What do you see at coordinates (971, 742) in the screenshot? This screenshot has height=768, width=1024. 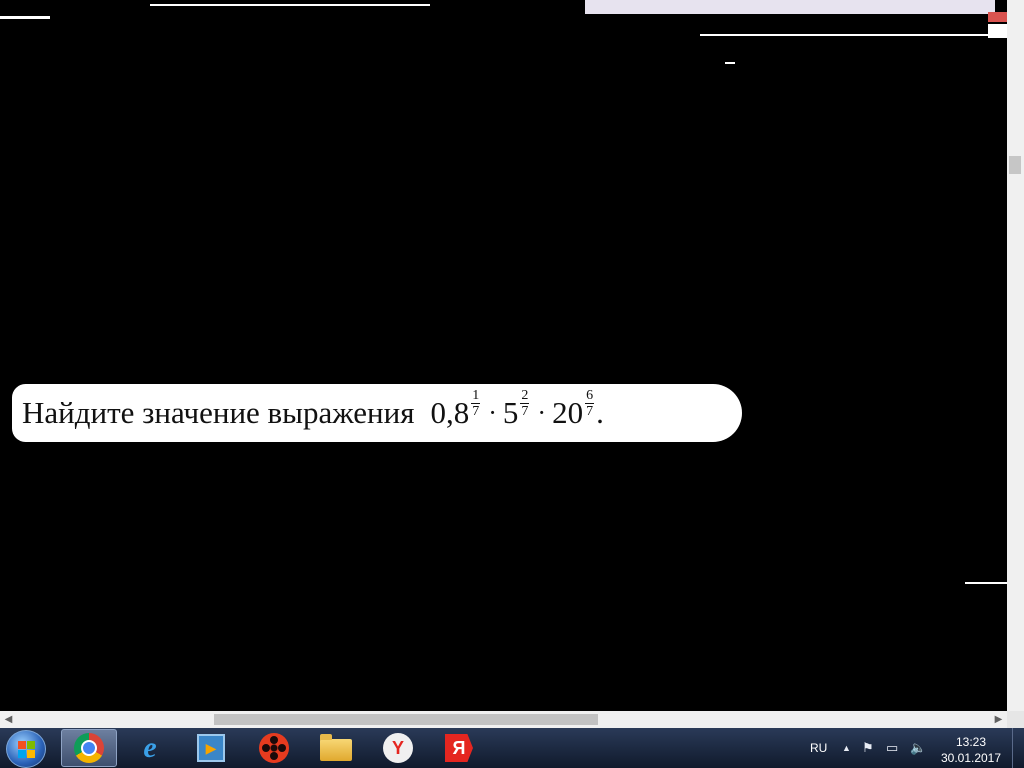 I see `clock-time: 13:23` at bounding box center [971, 742].